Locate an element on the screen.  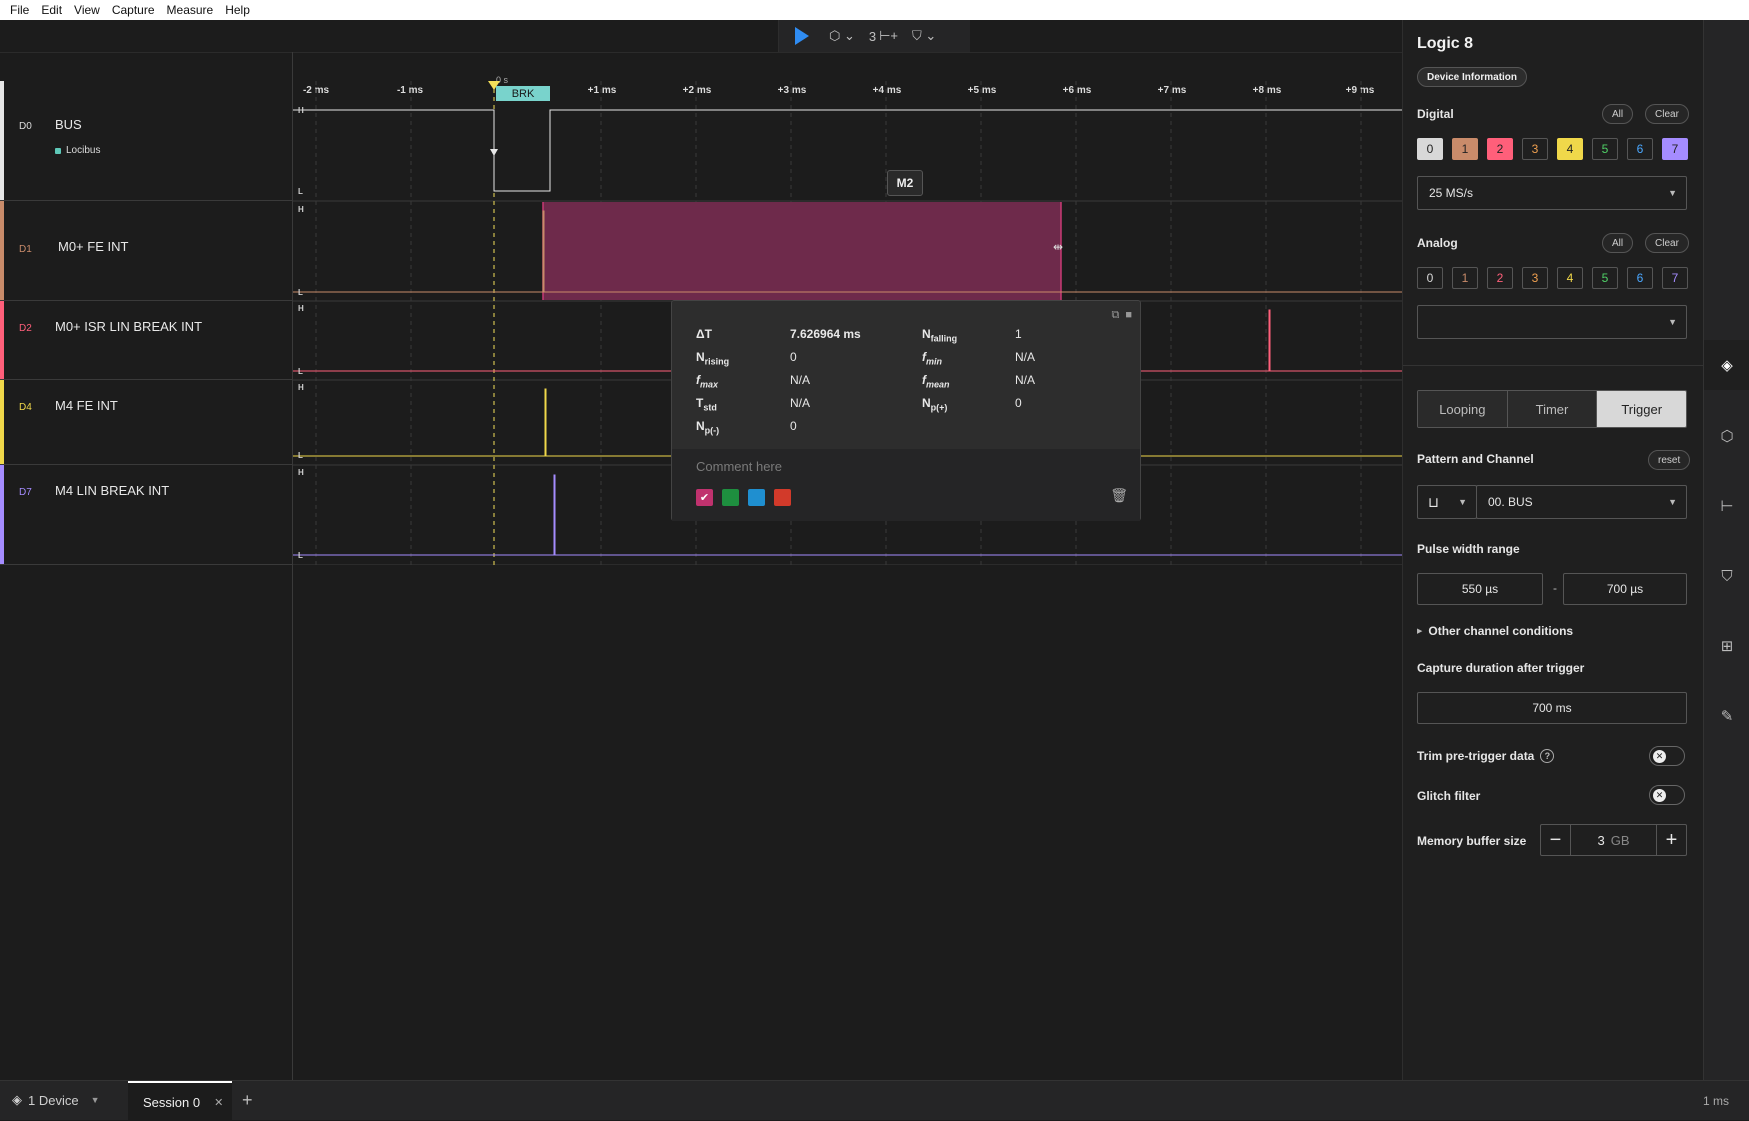
tab-trigger: Trigger is located at coordinates (1641, 409).